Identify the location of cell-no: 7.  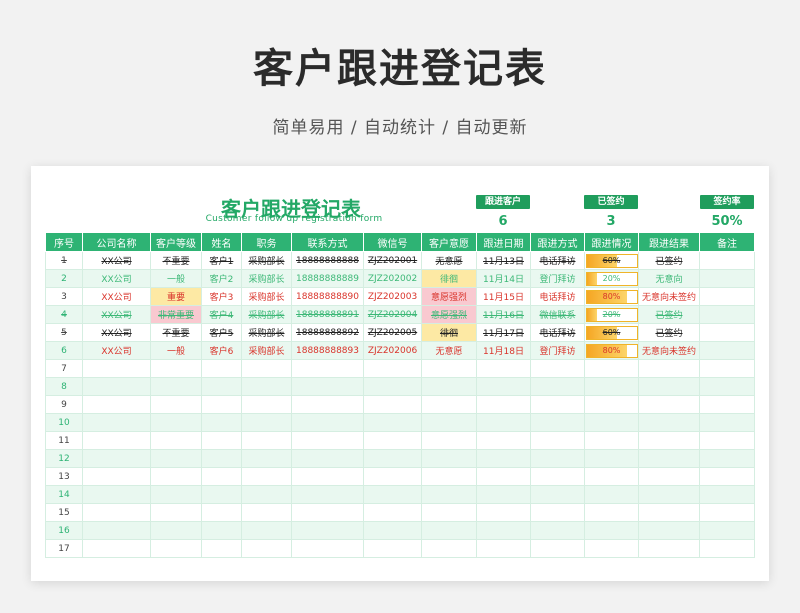
(64, 368).